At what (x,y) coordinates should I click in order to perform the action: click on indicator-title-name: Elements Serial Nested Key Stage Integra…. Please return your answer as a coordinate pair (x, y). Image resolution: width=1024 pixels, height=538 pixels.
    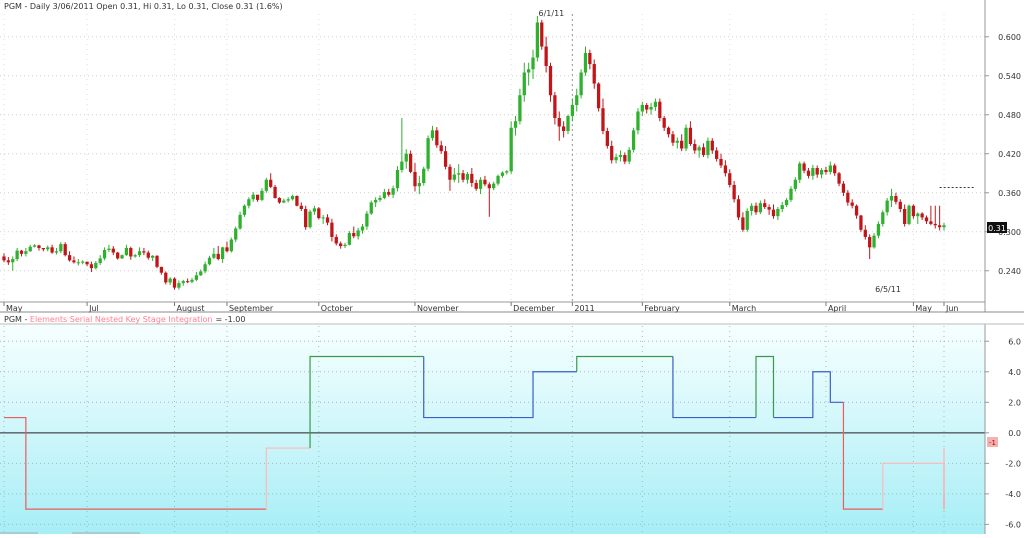
    Looking at the image, I should click on (121, 319).